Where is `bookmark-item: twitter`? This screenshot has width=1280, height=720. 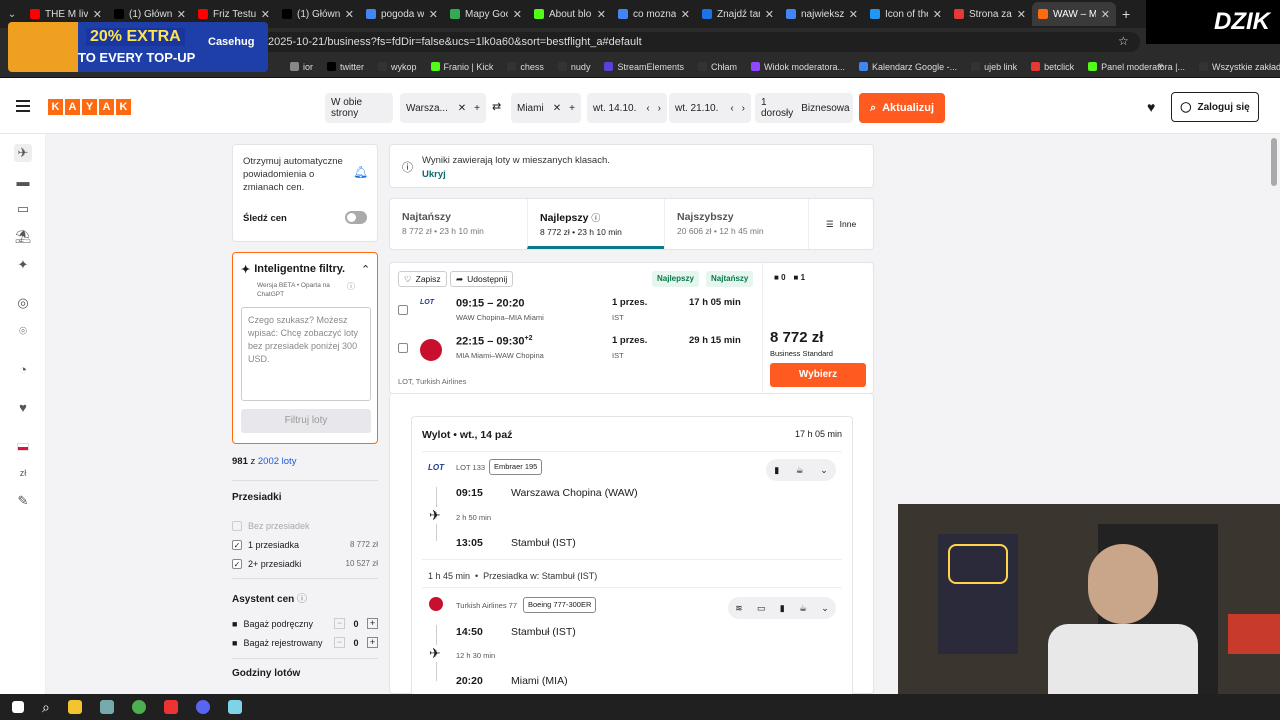
bookmark-item: twitter is located at coordinates (345, 67).